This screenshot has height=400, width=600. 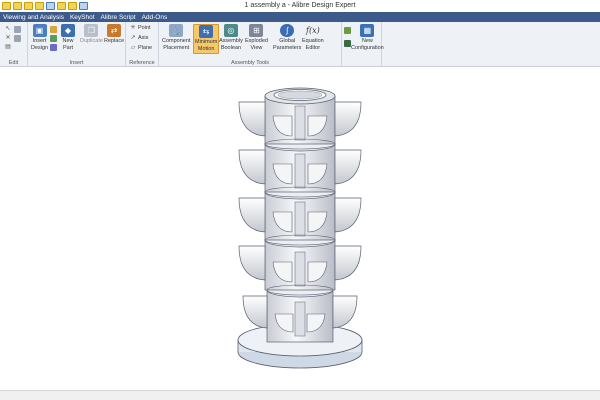 I want to click on group-label-reference: Reference, so click(x=142, y=63).